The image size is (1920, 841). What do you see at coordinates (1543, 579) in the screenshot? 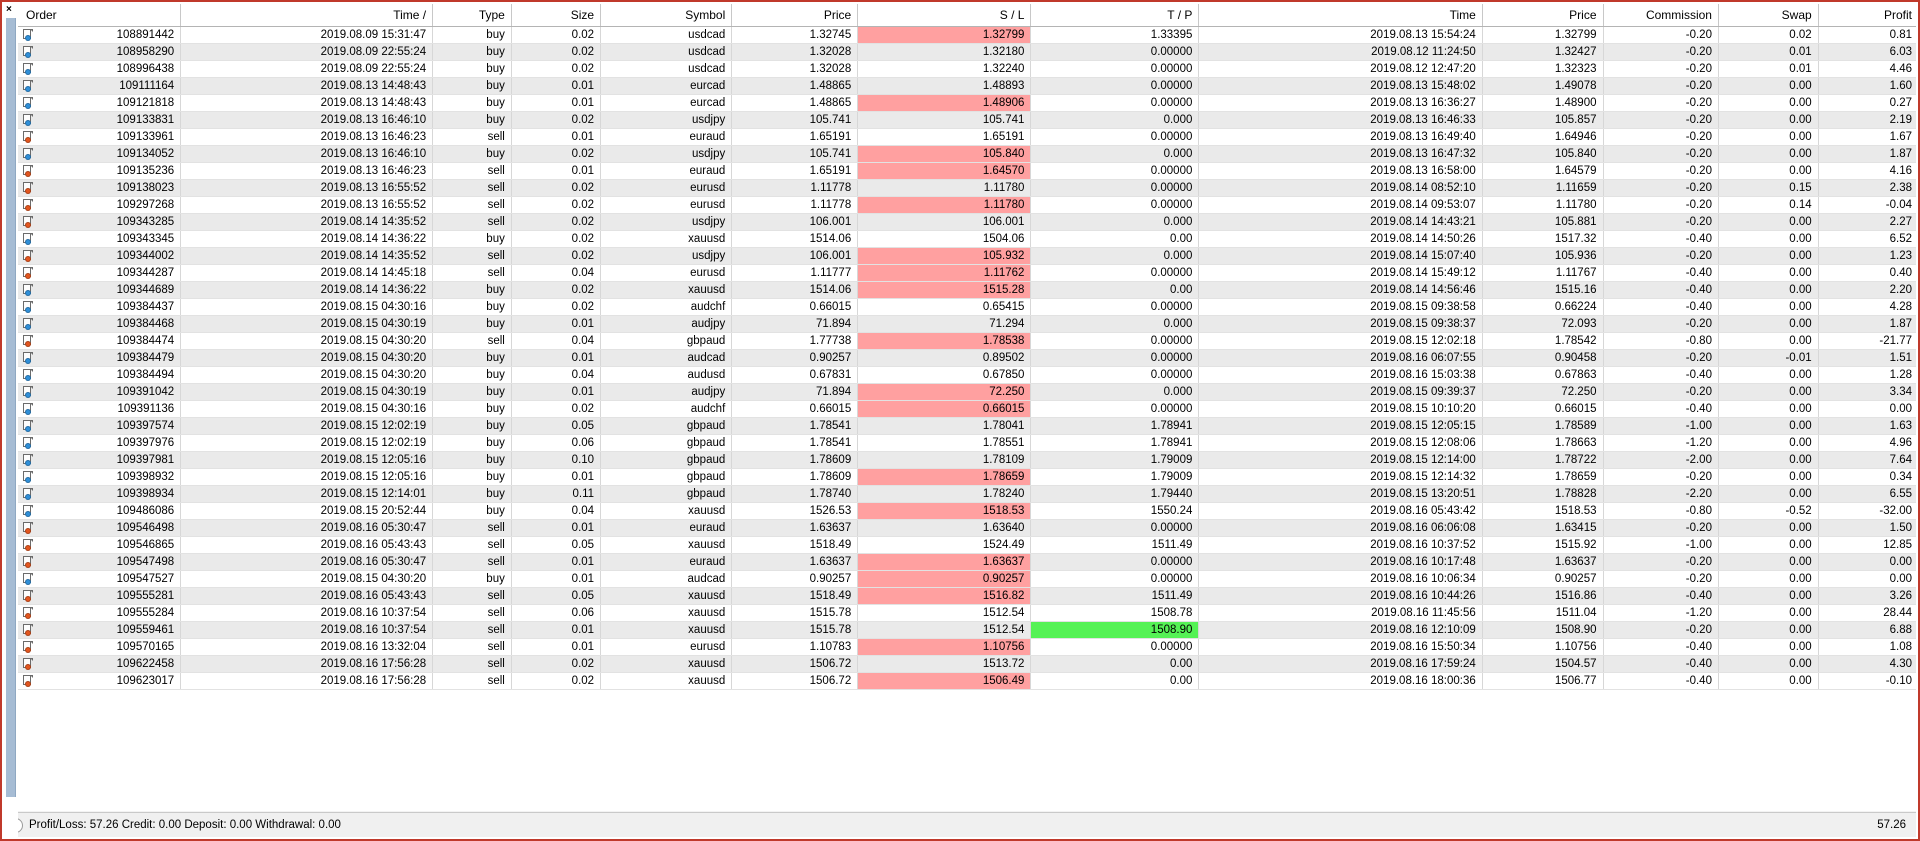
I see `cell-price_close: 0.90257` at bounding box center [1543, 579].